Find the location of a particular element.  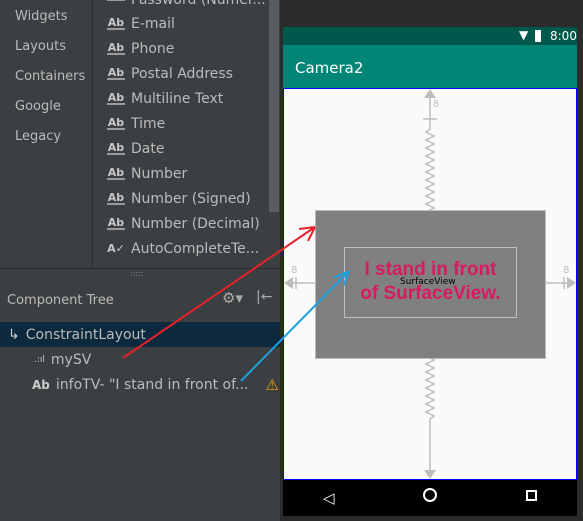

item-label: Postal Address is located at coordinates (182, 74).